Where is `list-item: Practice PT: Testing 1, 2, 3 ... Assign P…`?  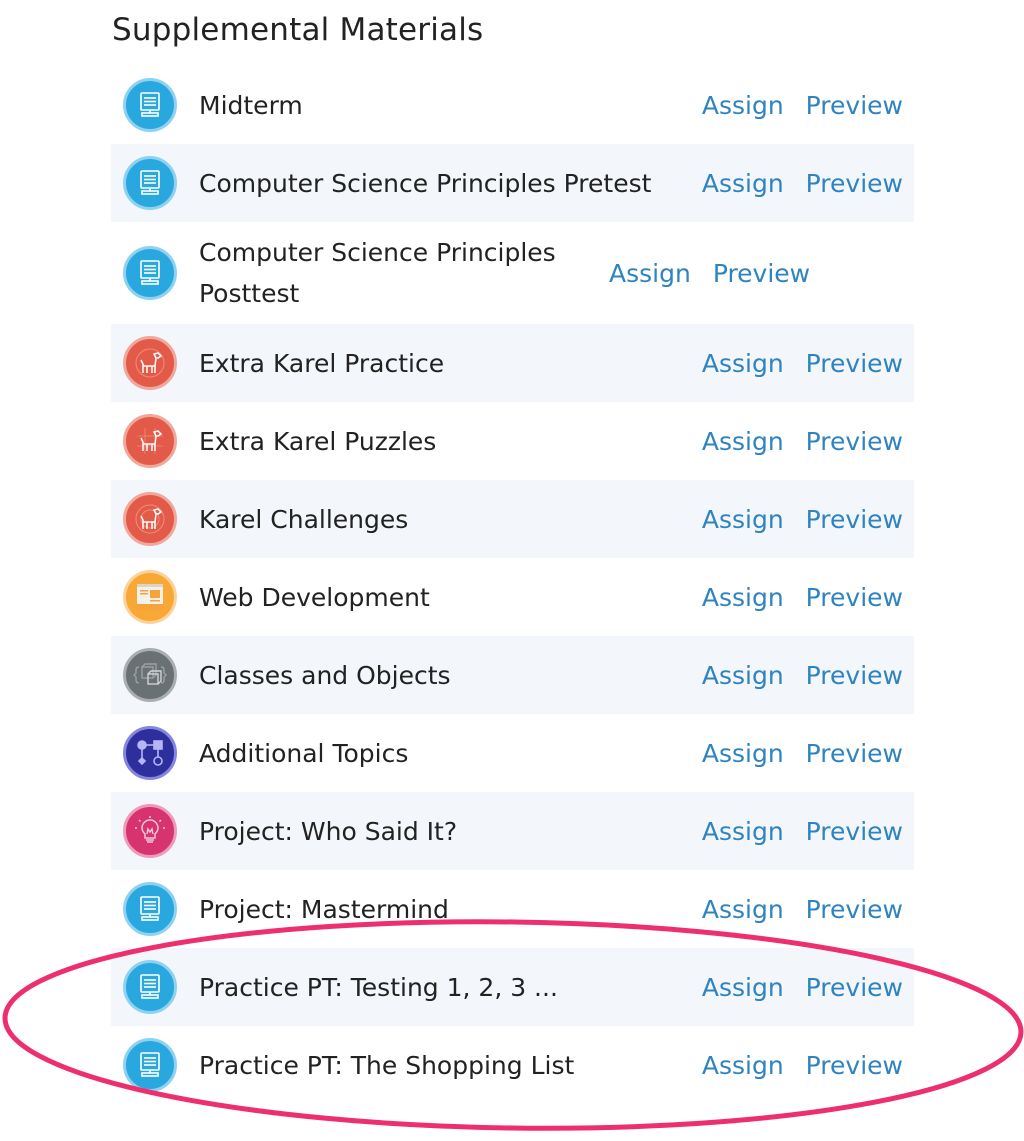
list-item: Practice PT: Testing 1, 2, 3 ... Assign P… is located at coordinates (512, 987).